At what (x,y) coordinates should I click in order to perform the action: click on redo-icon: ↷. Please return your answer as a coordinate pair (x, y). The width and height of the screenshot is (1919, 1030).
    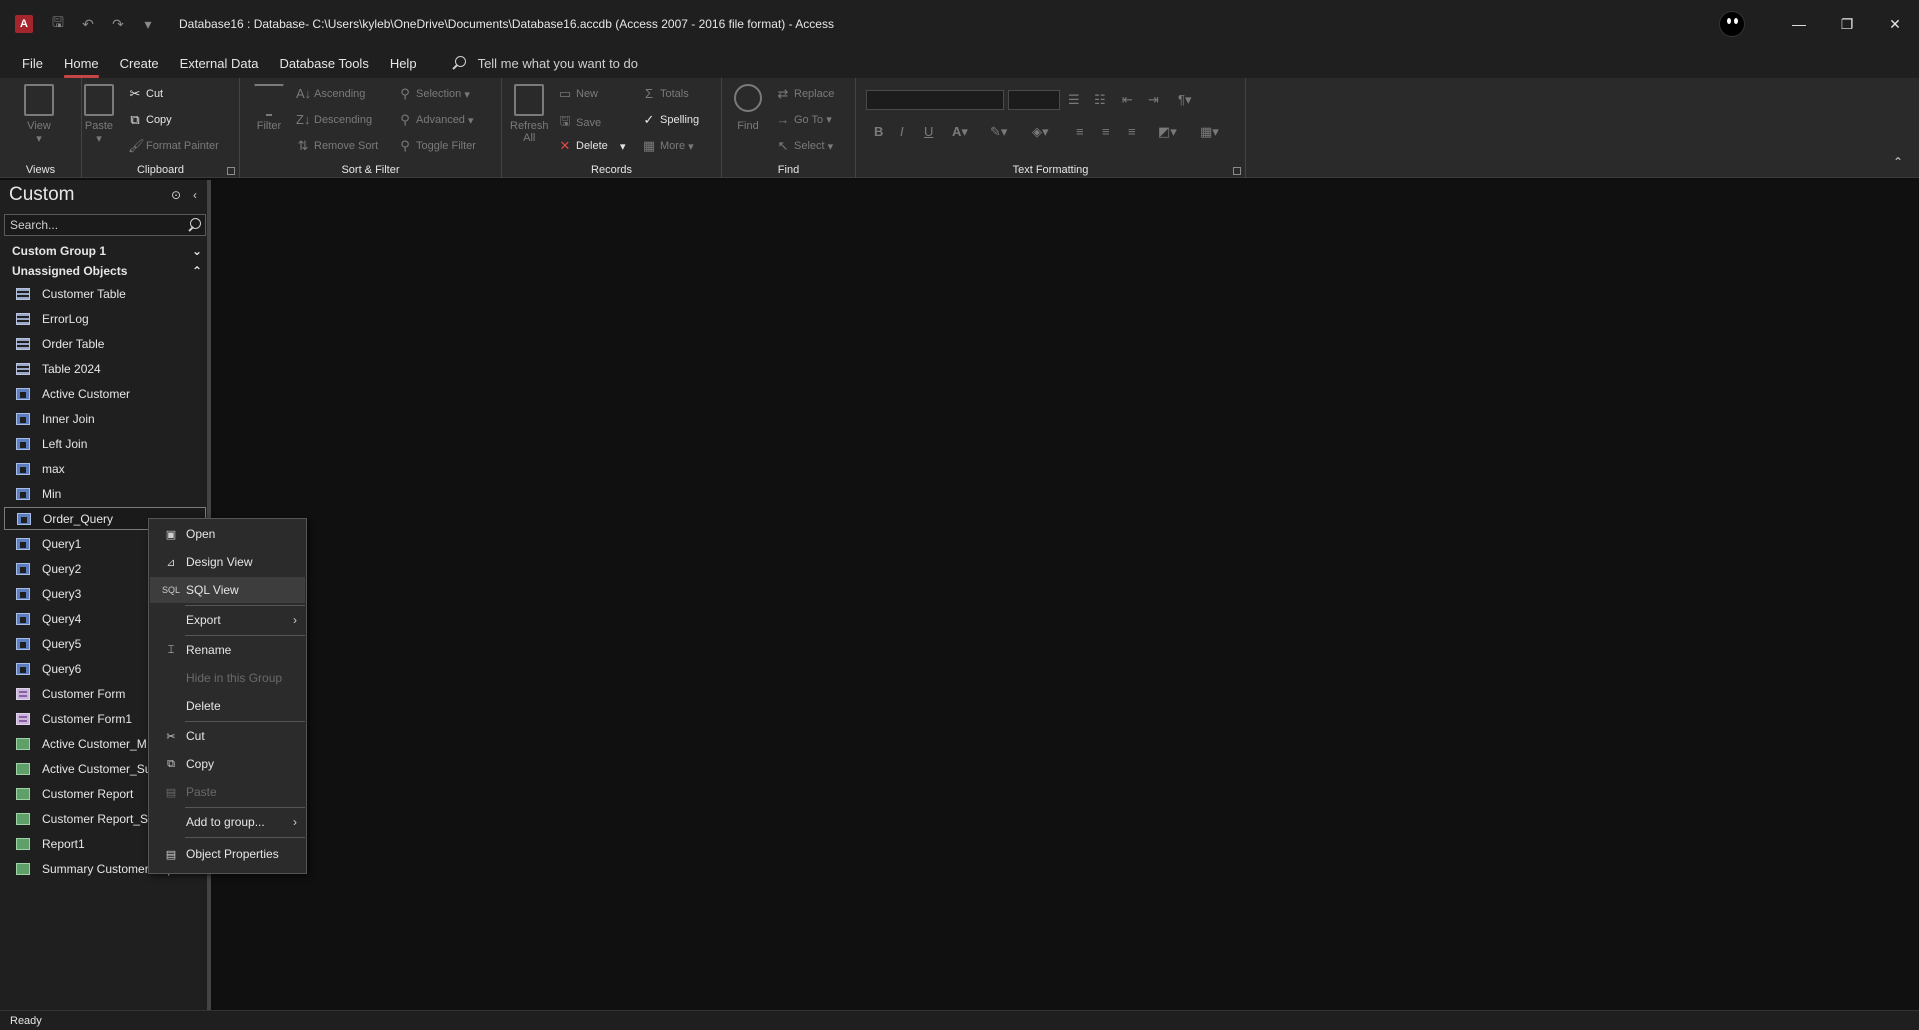
    Looking at the image, I should click on (118, 24).